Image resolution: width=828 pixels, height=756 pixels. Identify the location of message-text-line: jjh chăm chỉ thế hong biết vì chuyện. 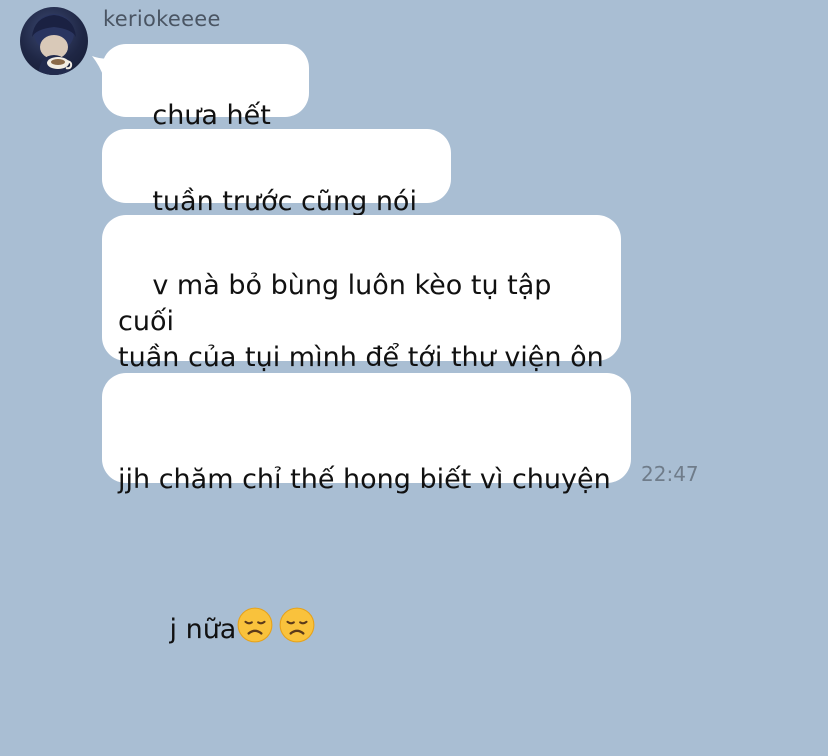
(364, 479).